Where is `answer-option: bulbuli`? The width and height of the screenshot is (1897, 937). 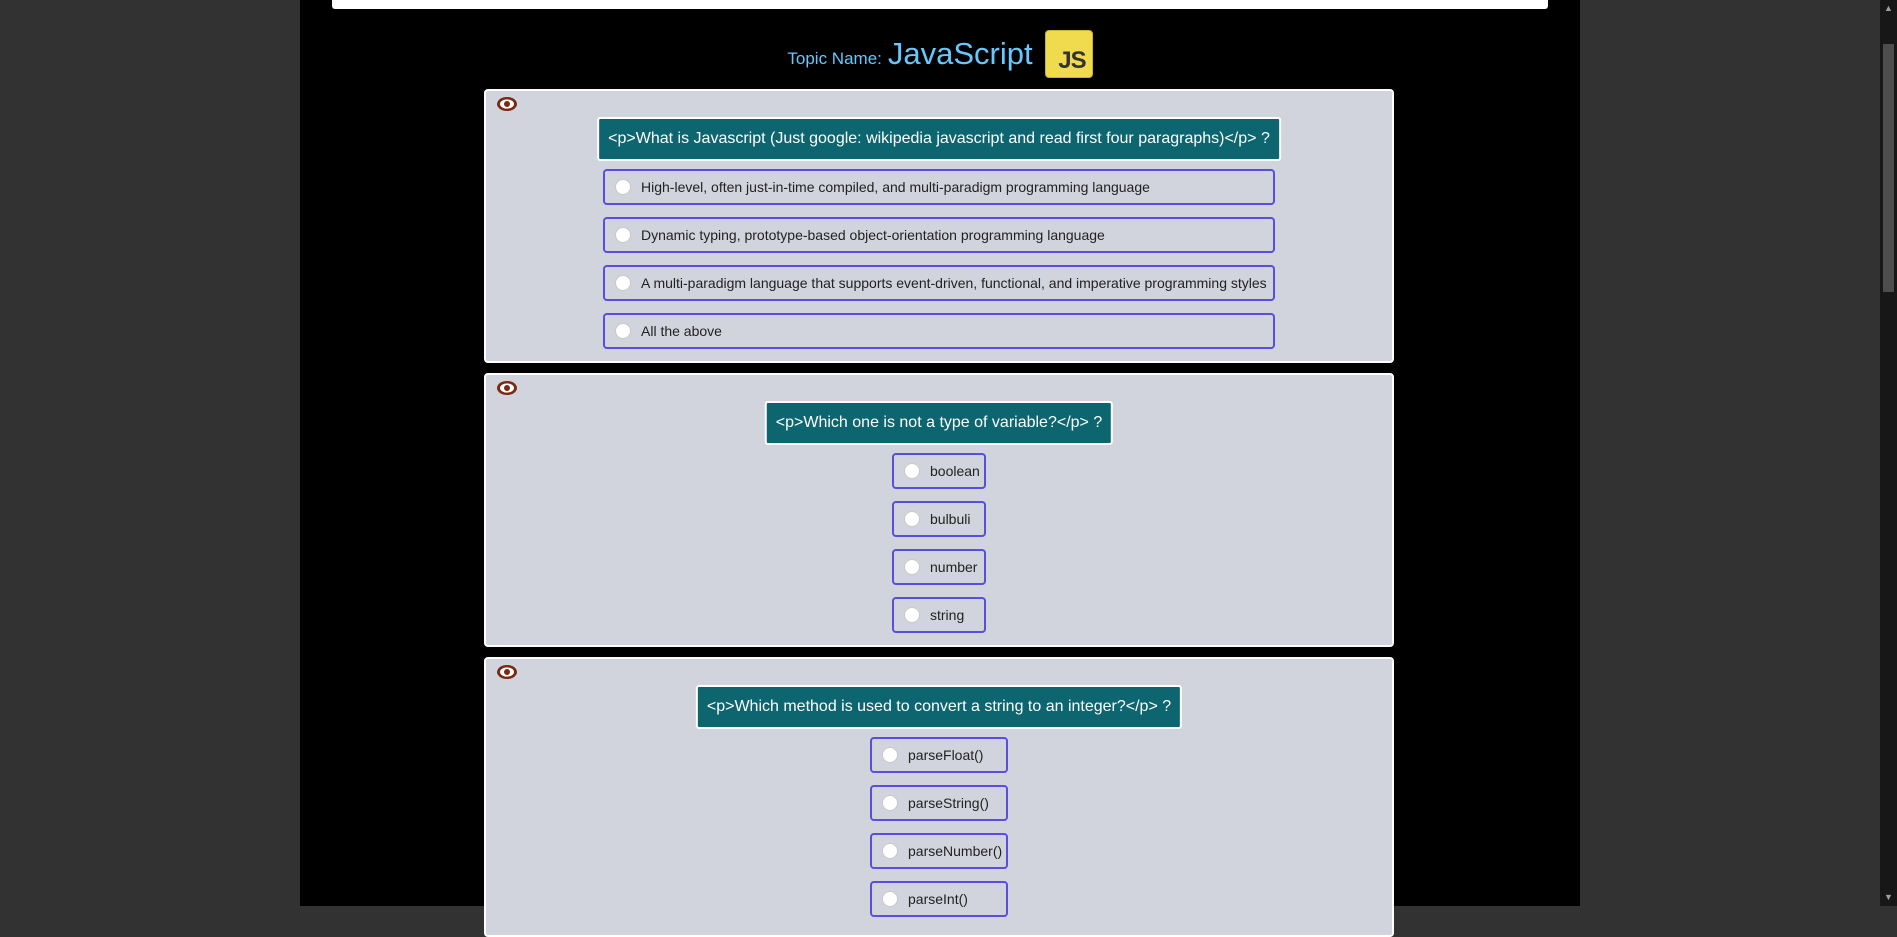 answer-option: bulbuli is located at coordinates (939, 519).